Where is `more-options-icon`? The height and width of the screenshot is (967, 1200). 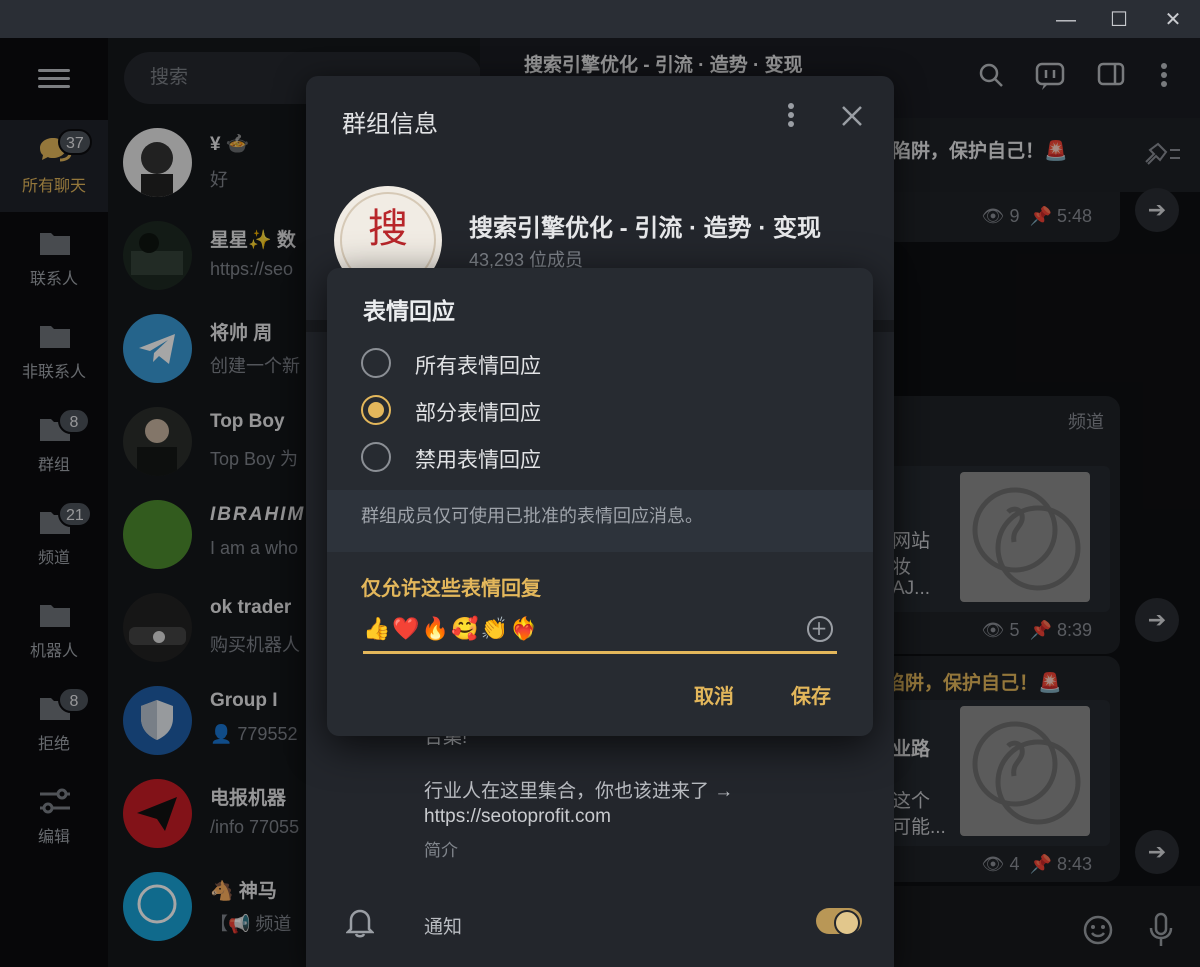 more-options-icon is located at coordinates (791, 119).